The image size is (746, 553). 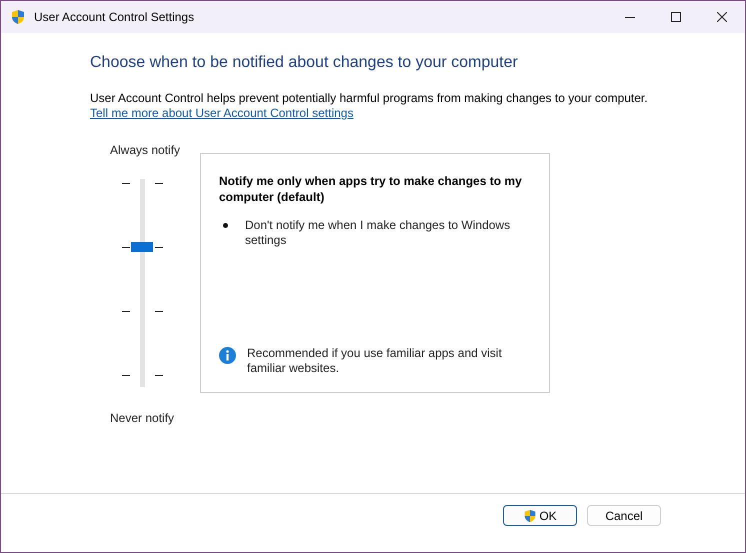 What do you see at coordinates (145, 150) in the screenshot?
I see `slider-top-label: Always notify` at bounding box center [145, 150].